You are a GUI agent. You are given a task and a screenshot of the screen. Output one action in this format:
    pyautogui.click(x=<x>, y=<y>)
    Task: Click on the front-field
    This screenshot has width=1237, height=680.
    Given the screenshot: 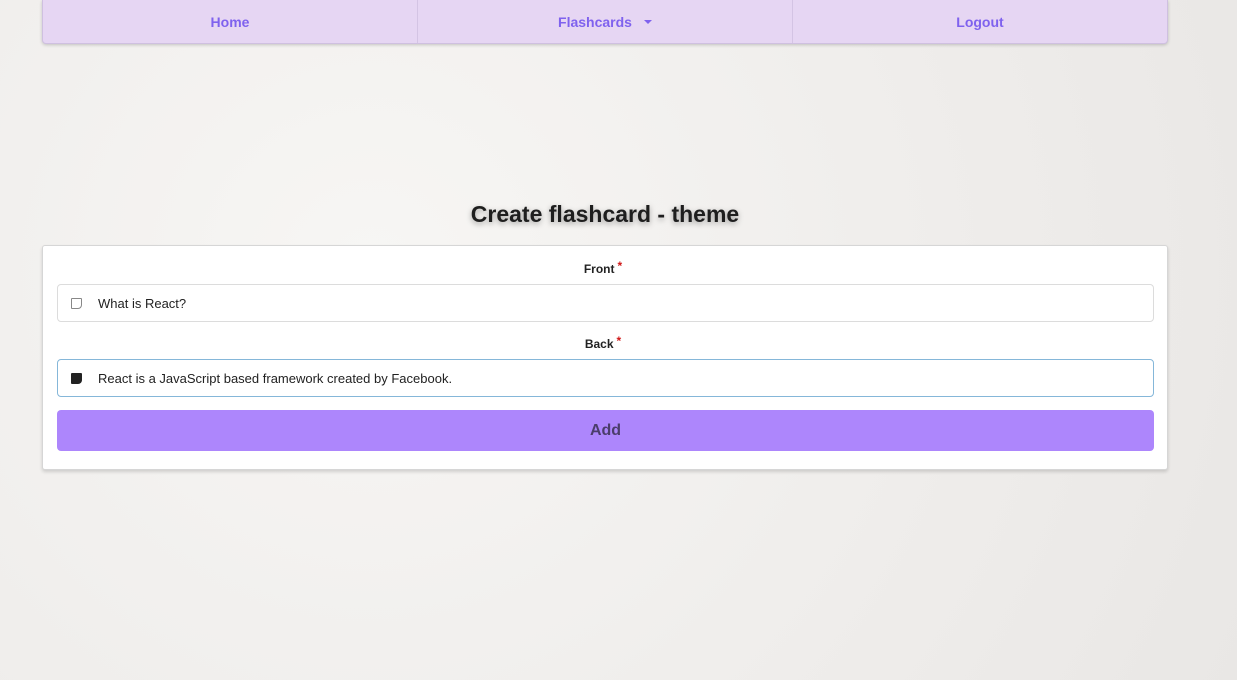 What is the action you would take?
    pyautogui.click(x=605, y=303)
    